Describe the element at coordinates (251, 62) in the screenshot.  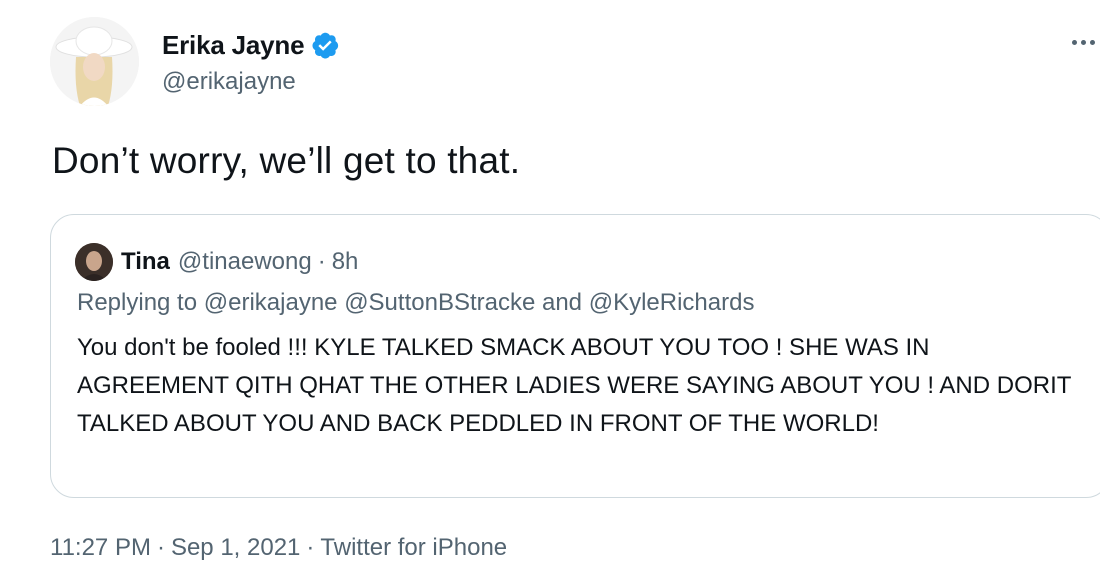
I see `author-block: Erika Jayne @erikajayne` at that location.